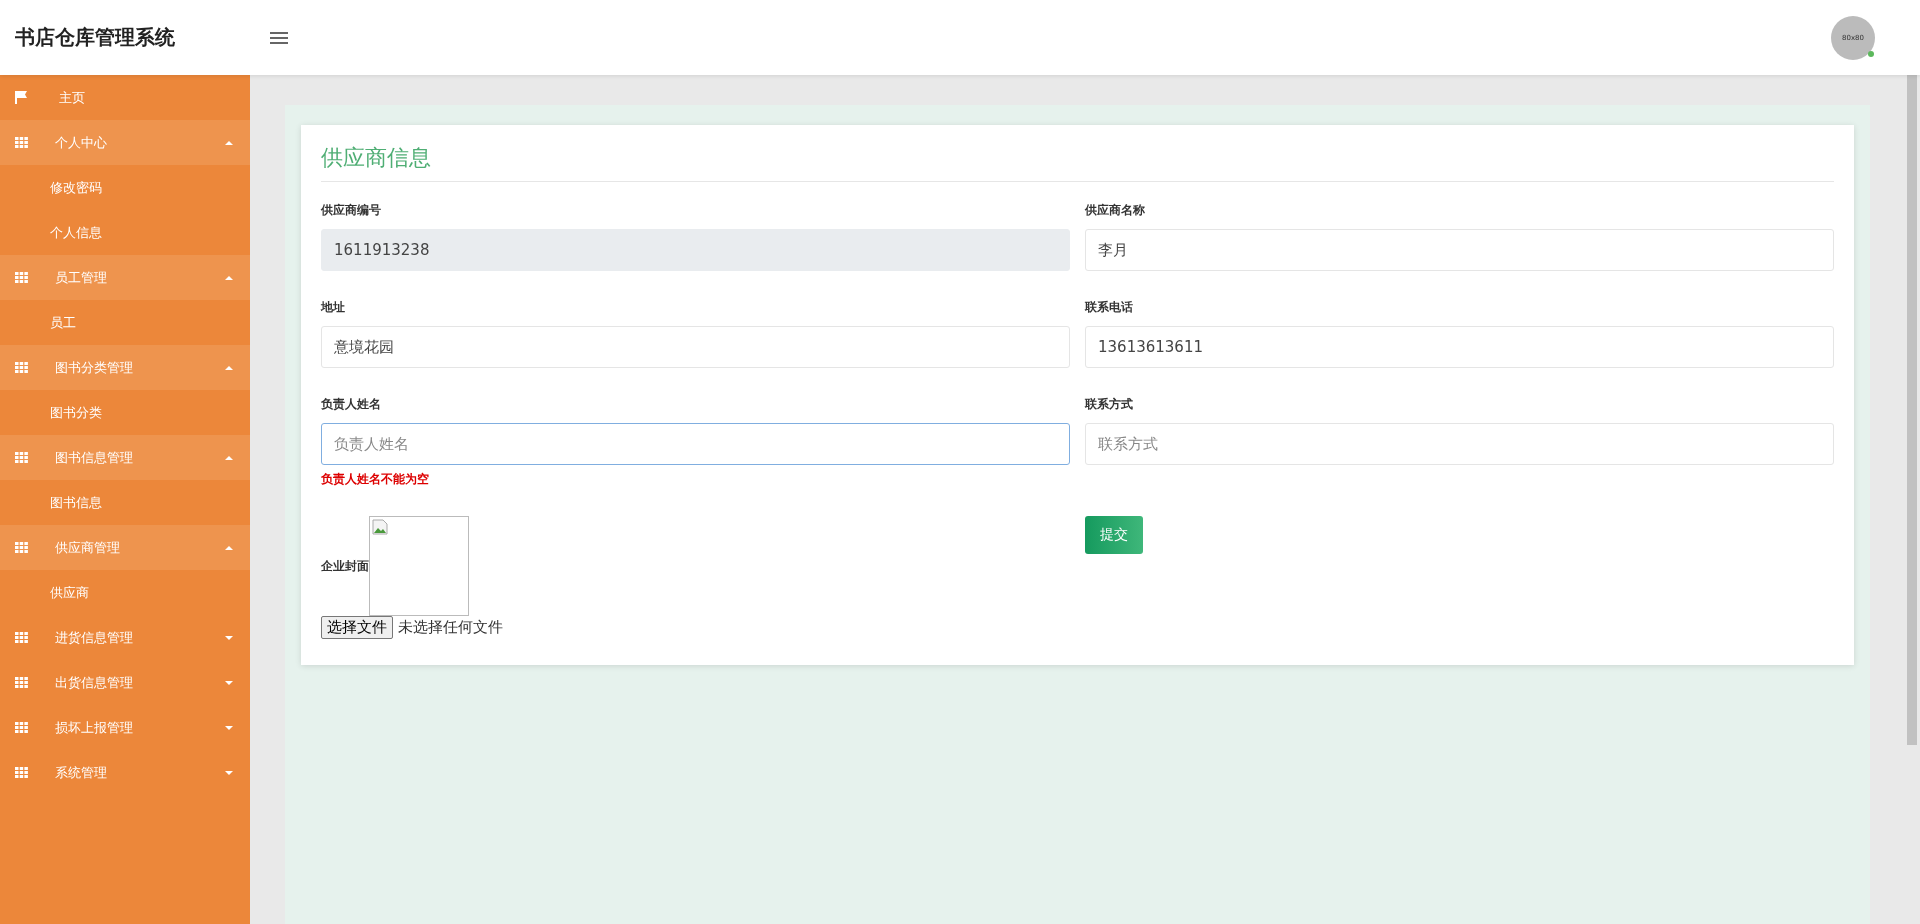 The image size is (1920, 924). Describe the element at coordinates (1109, 307) in the screenshot. I see `field-label: 联系电话` at that location.